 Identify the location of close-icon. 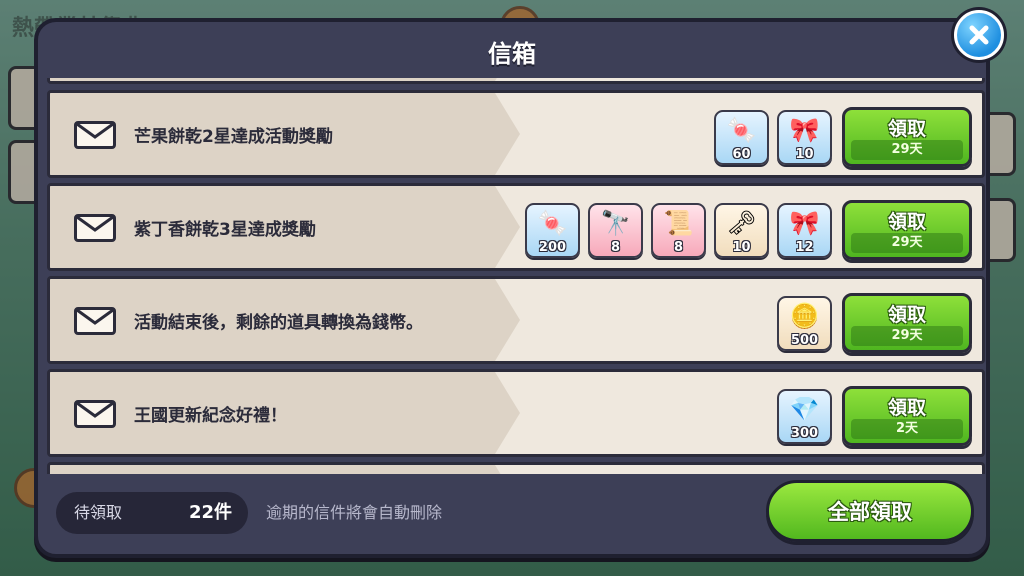
(979, 35).